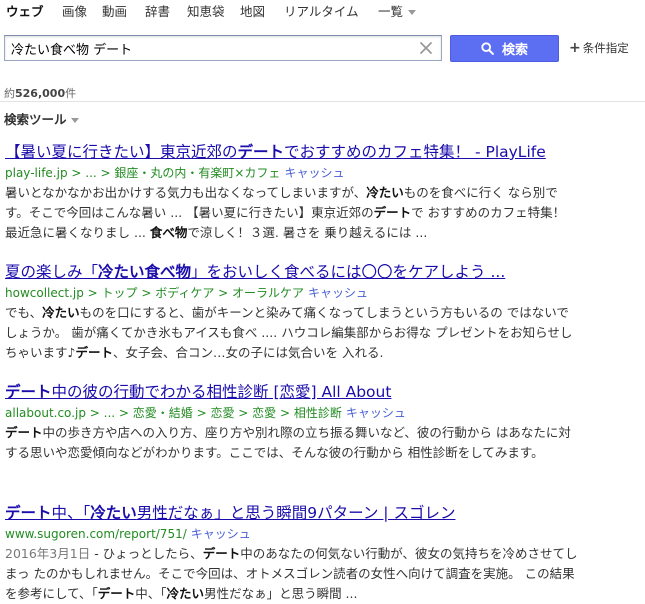 The height and width of the screenshot is (604, 645). I want to click on tab-images: 画像, so click(74, 10).